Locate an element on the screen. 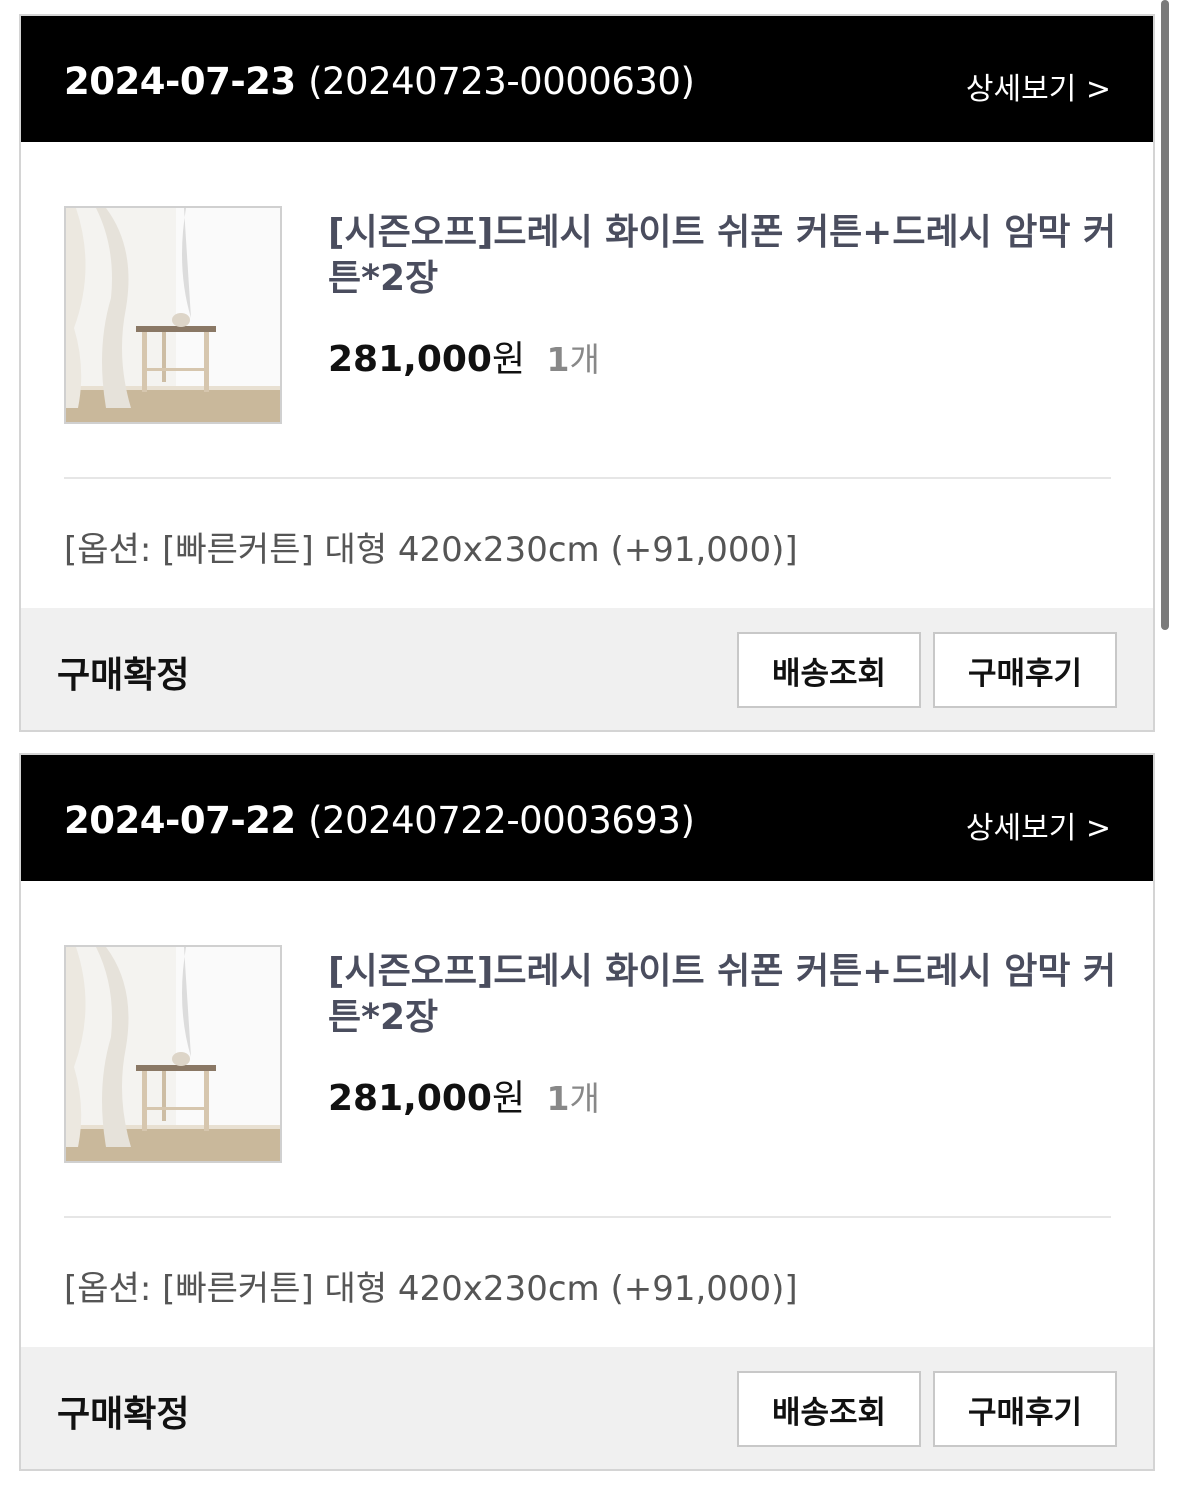 The width and height of the screenshot is (1179, 1485). order-date: 2024-07-22 is located at coordinates (180, 820).